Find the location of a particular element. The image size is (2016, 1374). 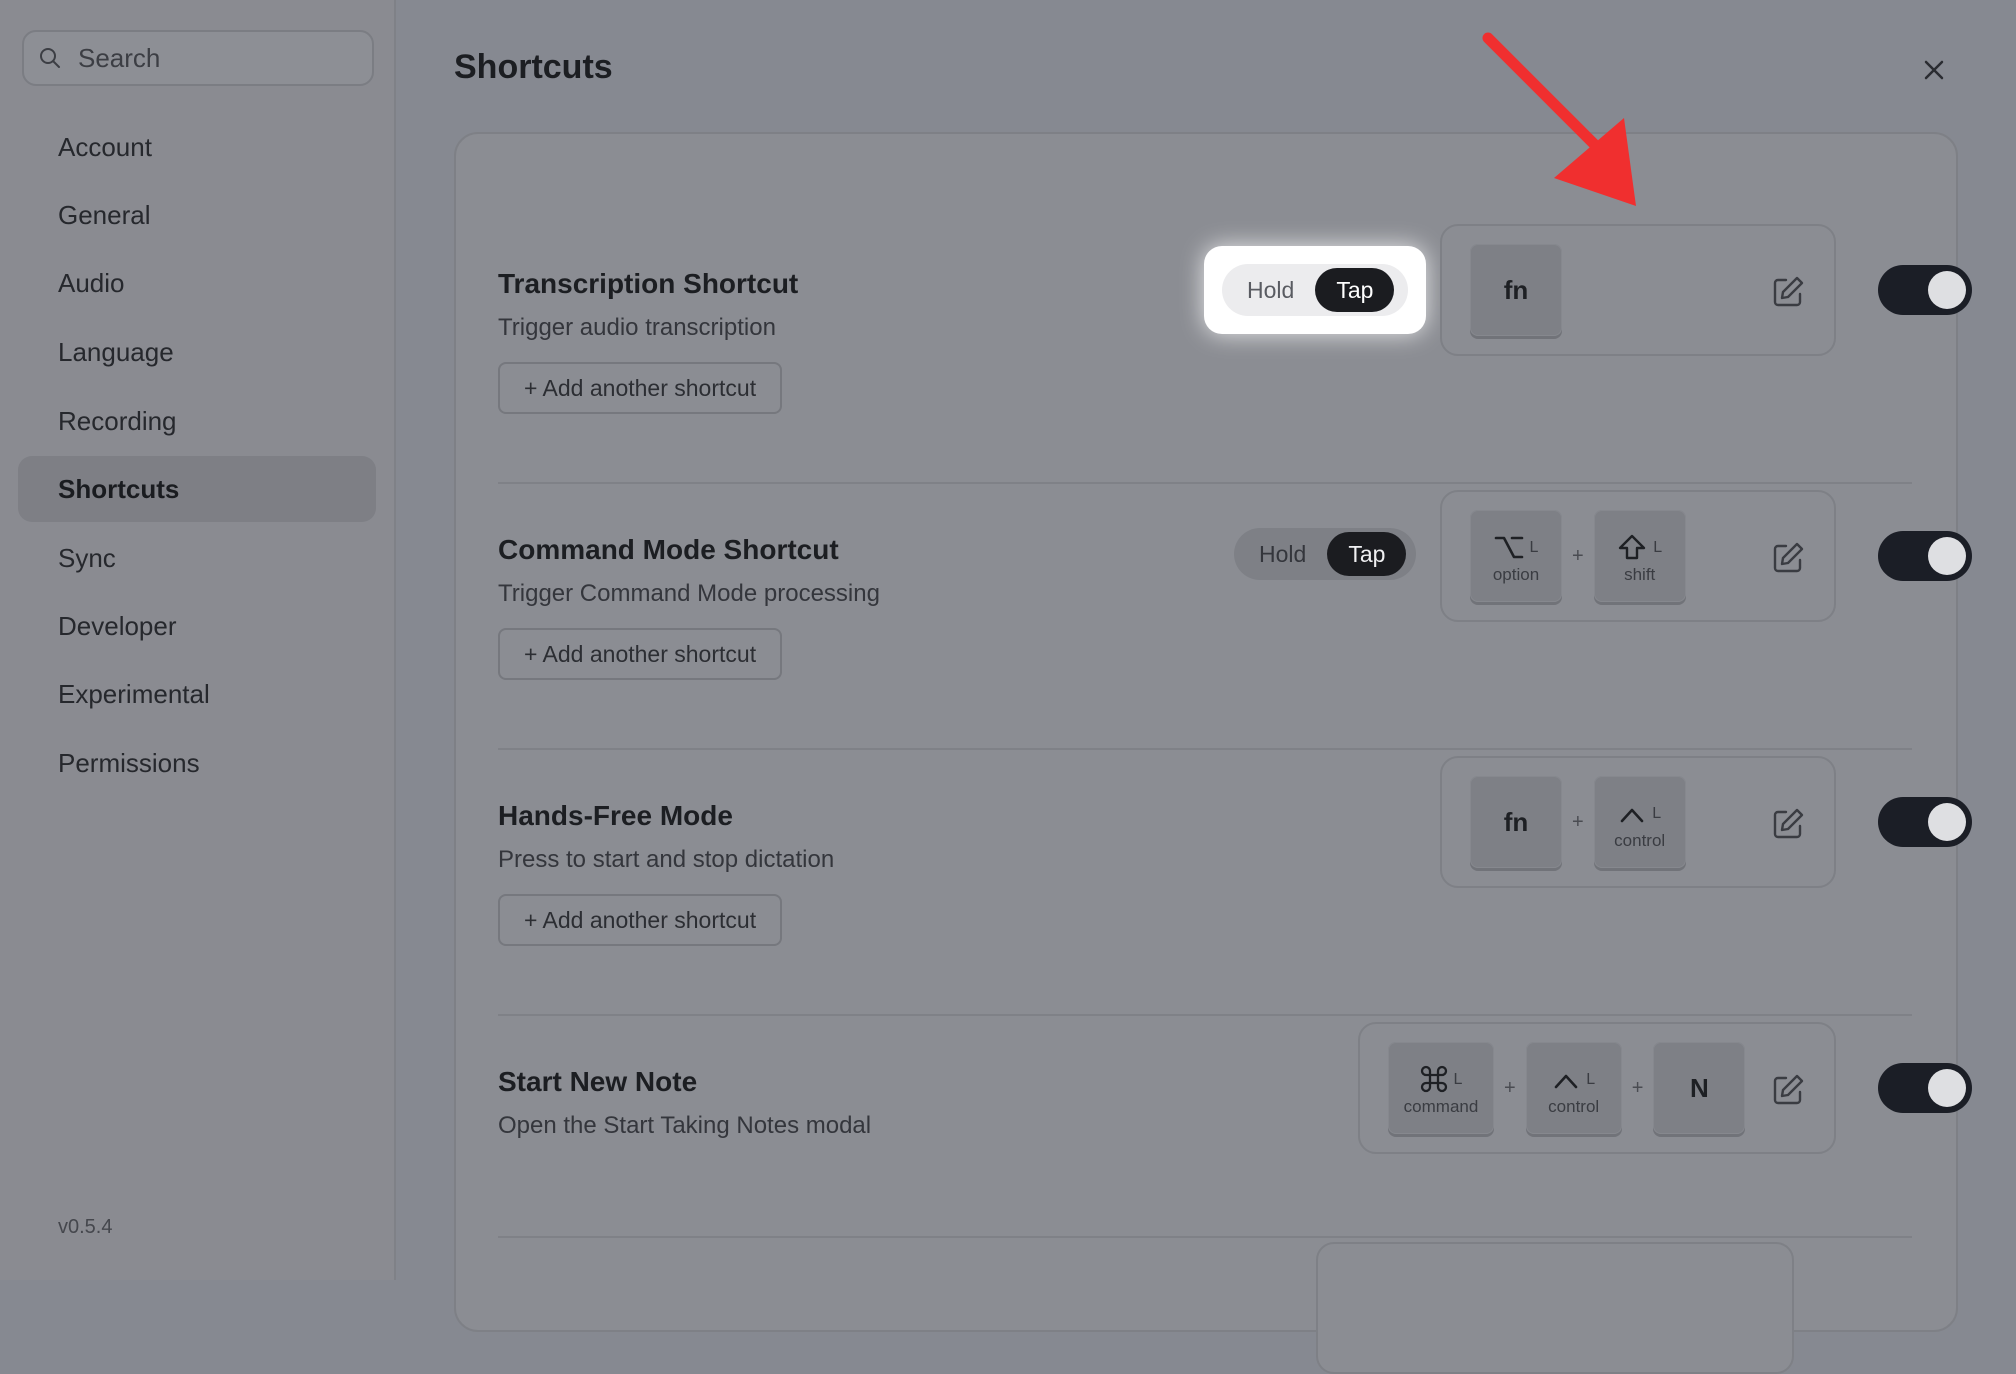

sidebar-item-experimental: Experimental is located at coordinates (197, 694).